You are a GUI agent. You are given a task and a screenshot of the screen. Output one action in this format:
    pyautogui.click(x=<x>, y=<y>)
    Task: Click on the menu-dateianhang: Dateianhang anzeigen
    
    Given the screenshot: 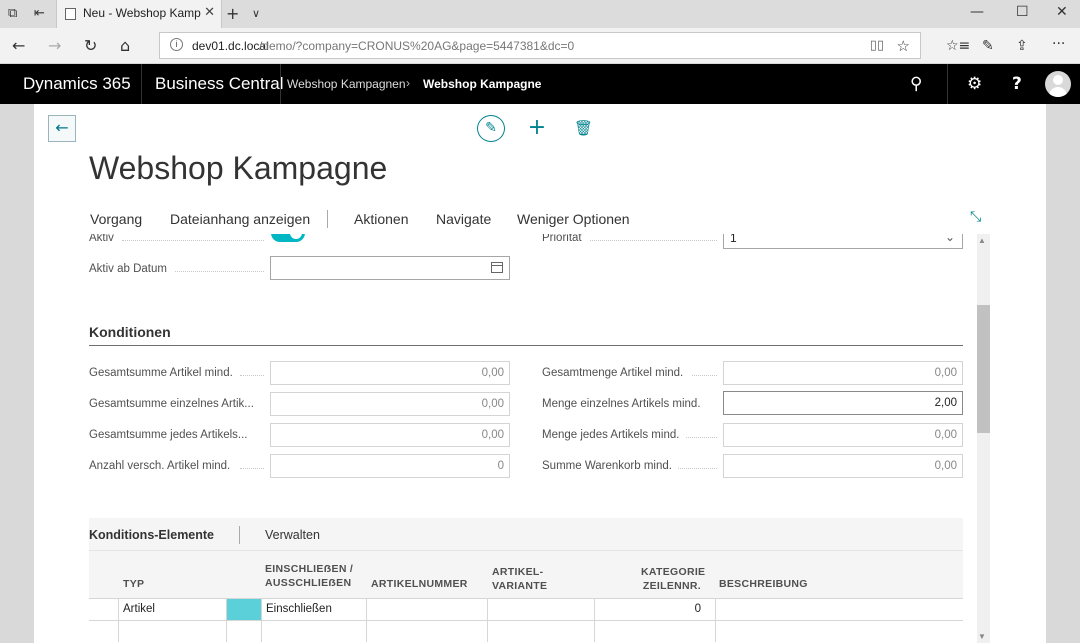 What is the action you would take?
    pyautogui.click(x=240, y=219)
    